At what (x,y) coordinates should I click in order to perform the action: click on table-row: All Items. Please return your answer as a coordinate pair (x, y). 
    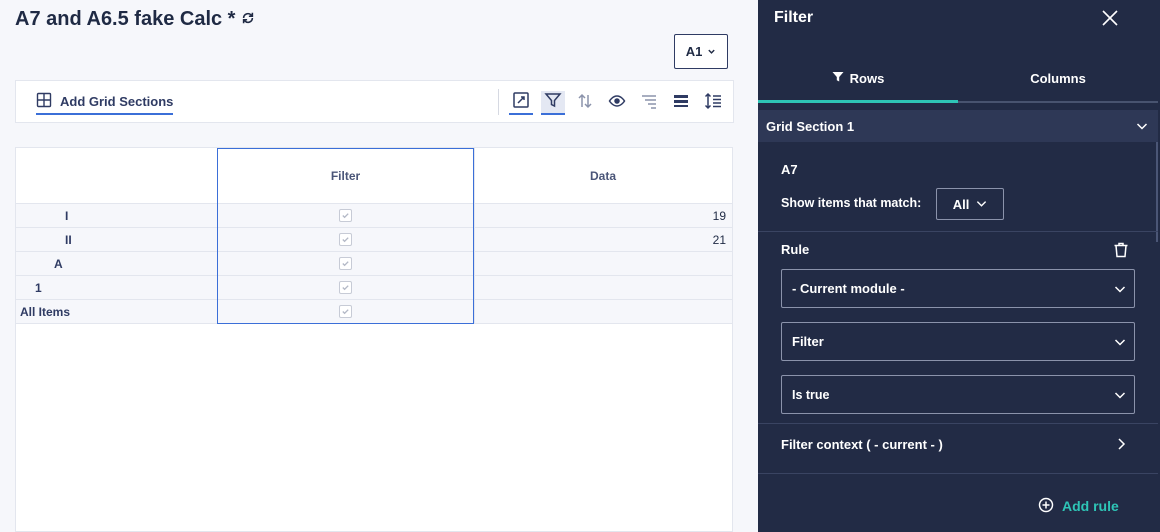
    Looking at the image, I should click on (374, 312).